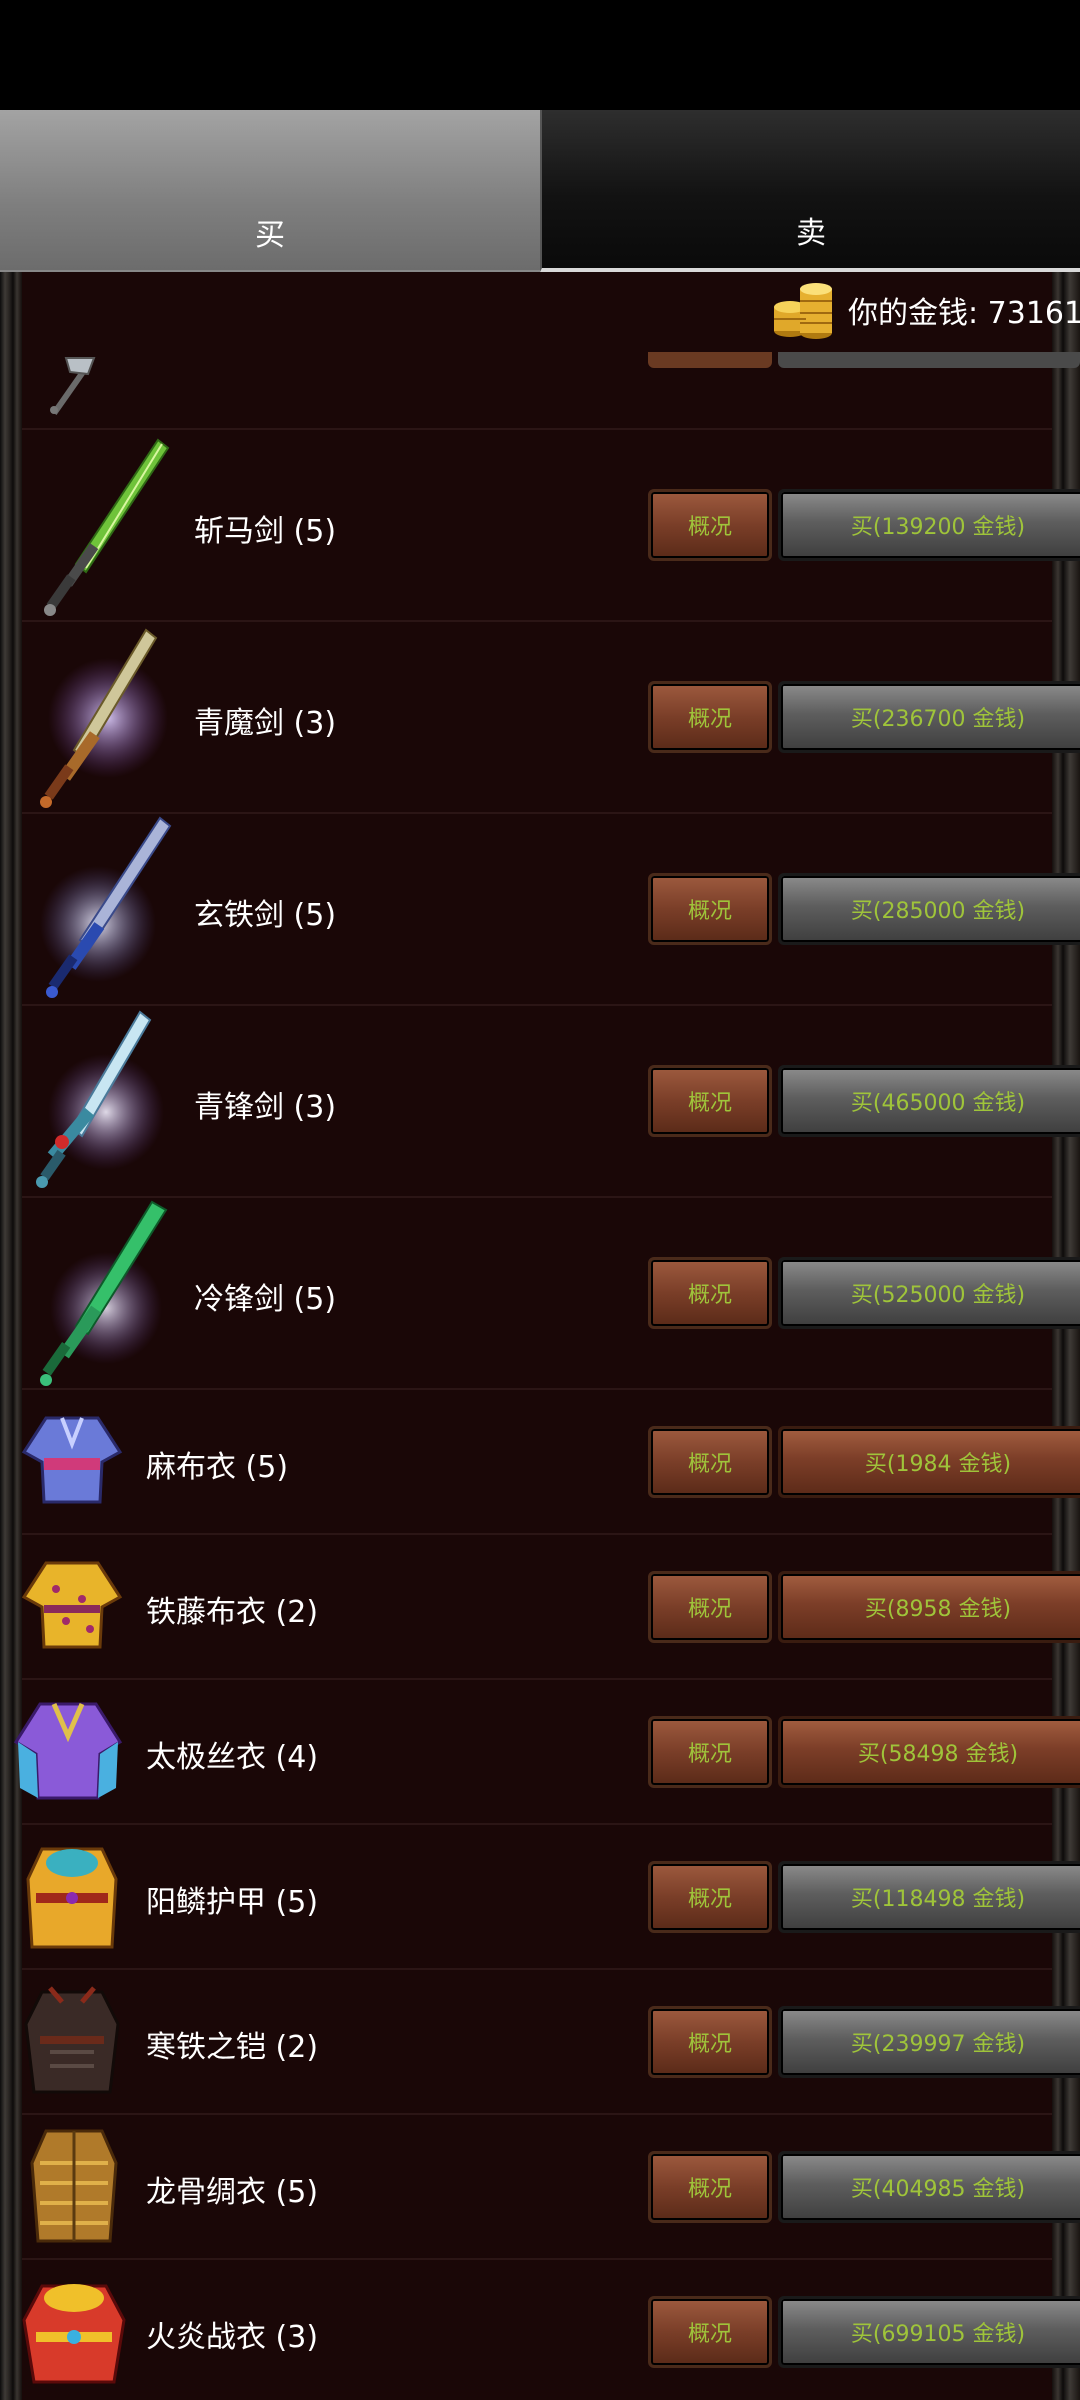 The image size is (1080, 2400). I want to click on yellow-robe-icon, so click(72, 1605).